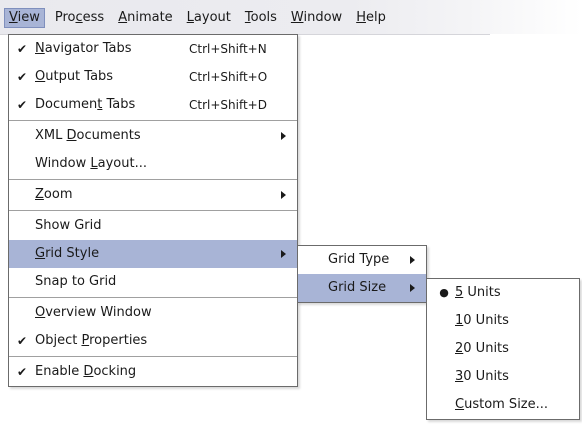 The width and height of the screenshot is (582, 426). I want to click on menu-item-grid-size: Grid Size, so click(362, 288).